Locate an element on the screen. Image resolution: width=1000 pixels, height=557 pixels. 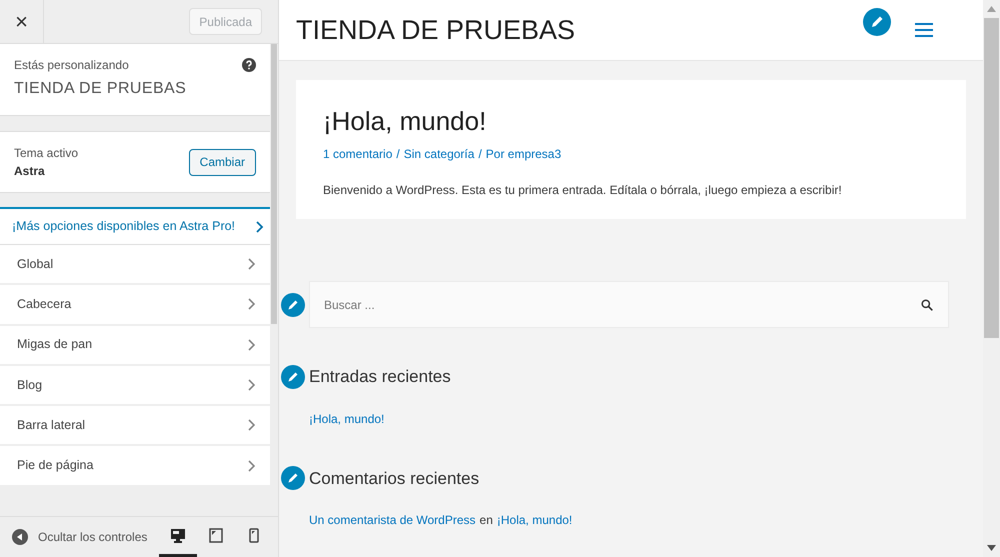
scroll-down-icon is located at coordinates (991, 548).